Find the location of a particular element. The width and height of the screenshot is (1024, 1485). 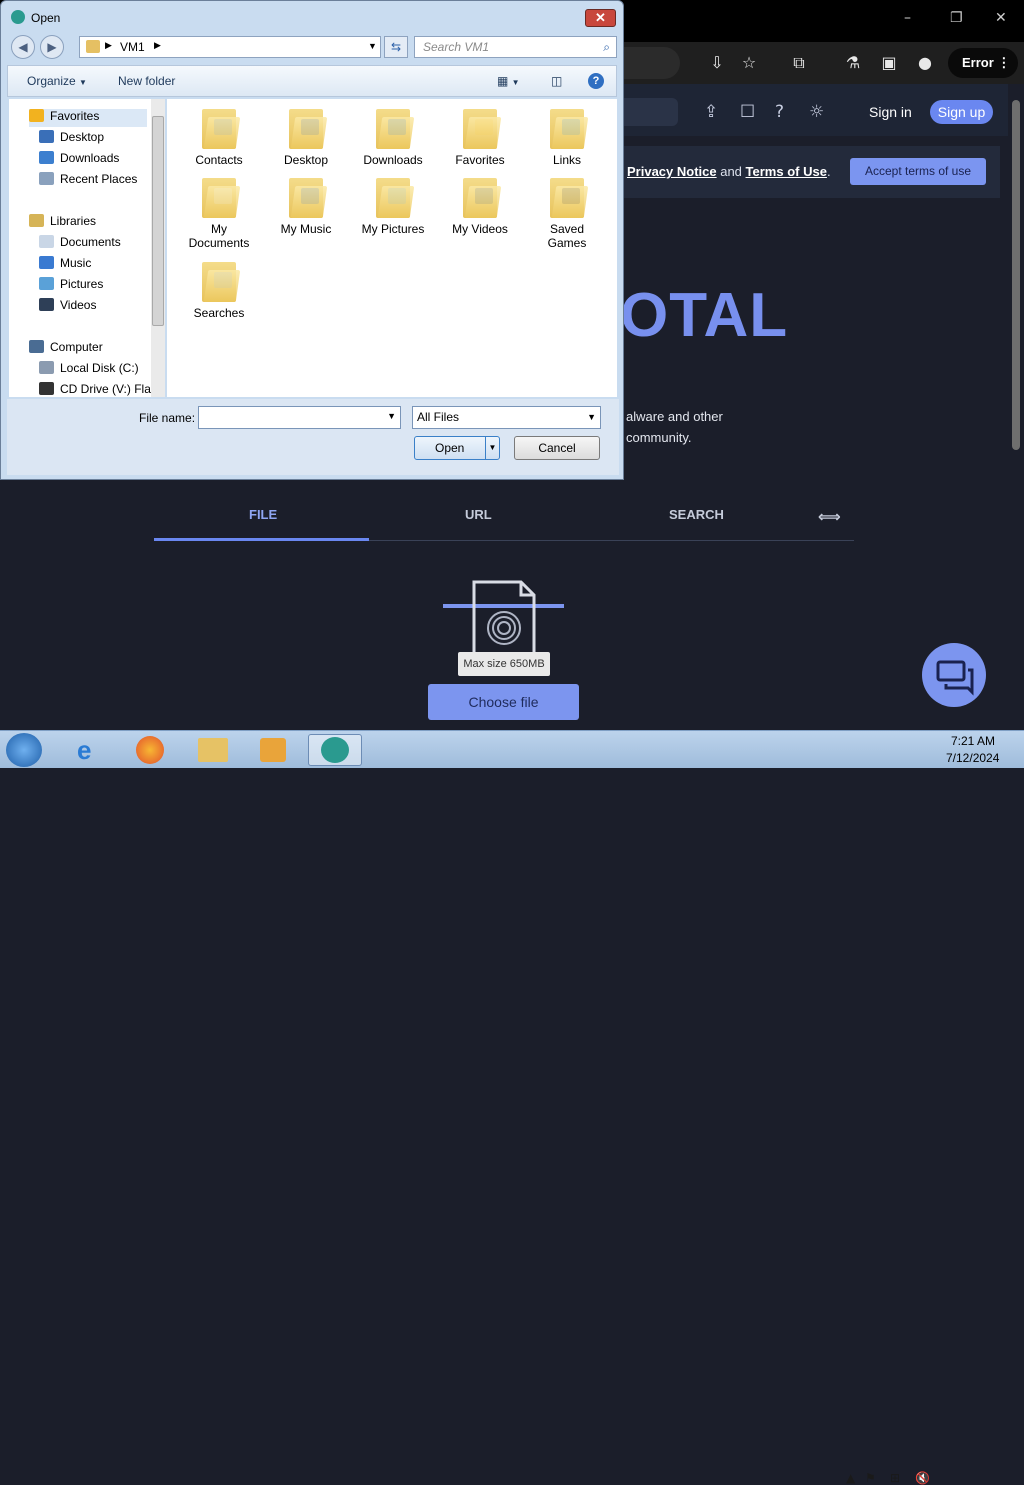

folder-links: Links is located at coordinates (567, 136).